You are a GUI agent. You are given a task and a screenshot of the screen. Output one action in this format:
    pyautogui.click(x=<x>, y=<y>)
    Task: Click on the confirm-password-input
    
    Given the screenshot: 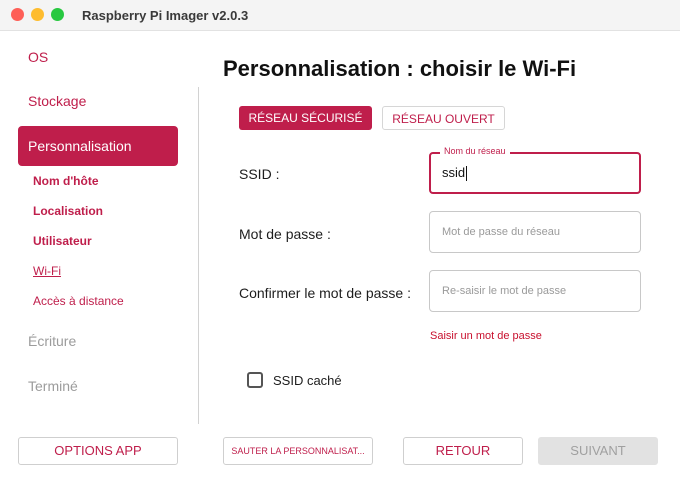 What is the action you would take?
    pyautogui.click(x=535, y=291)
    